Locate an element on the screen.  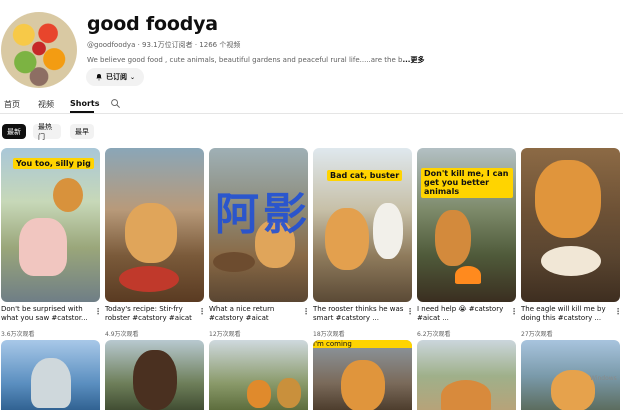
chip-latest: 最新 is located at coordinates (14, 131).